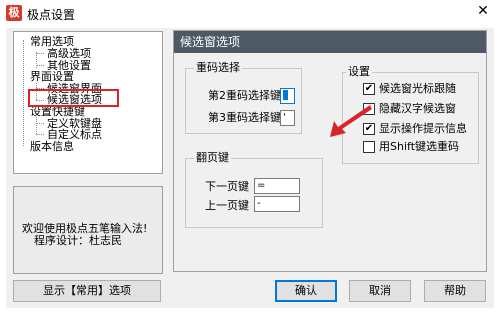 The width and height of the screenshot is (500, 313). I want to click on window-title: 极点设置, so click(51, 15).